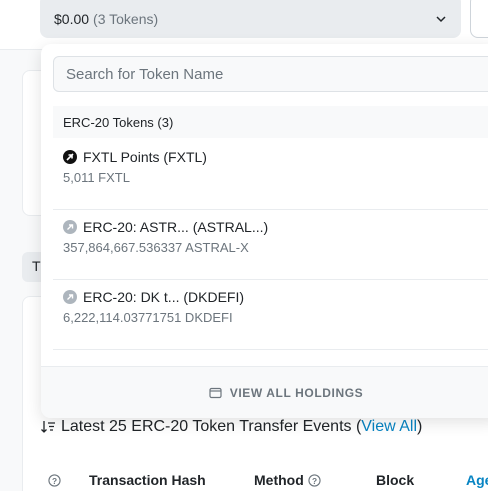 The width and height of the screenshot is (488, 491). Describe the element at coordinates (395, 480) in the screenshot. I see `column-block: Block` at that location.